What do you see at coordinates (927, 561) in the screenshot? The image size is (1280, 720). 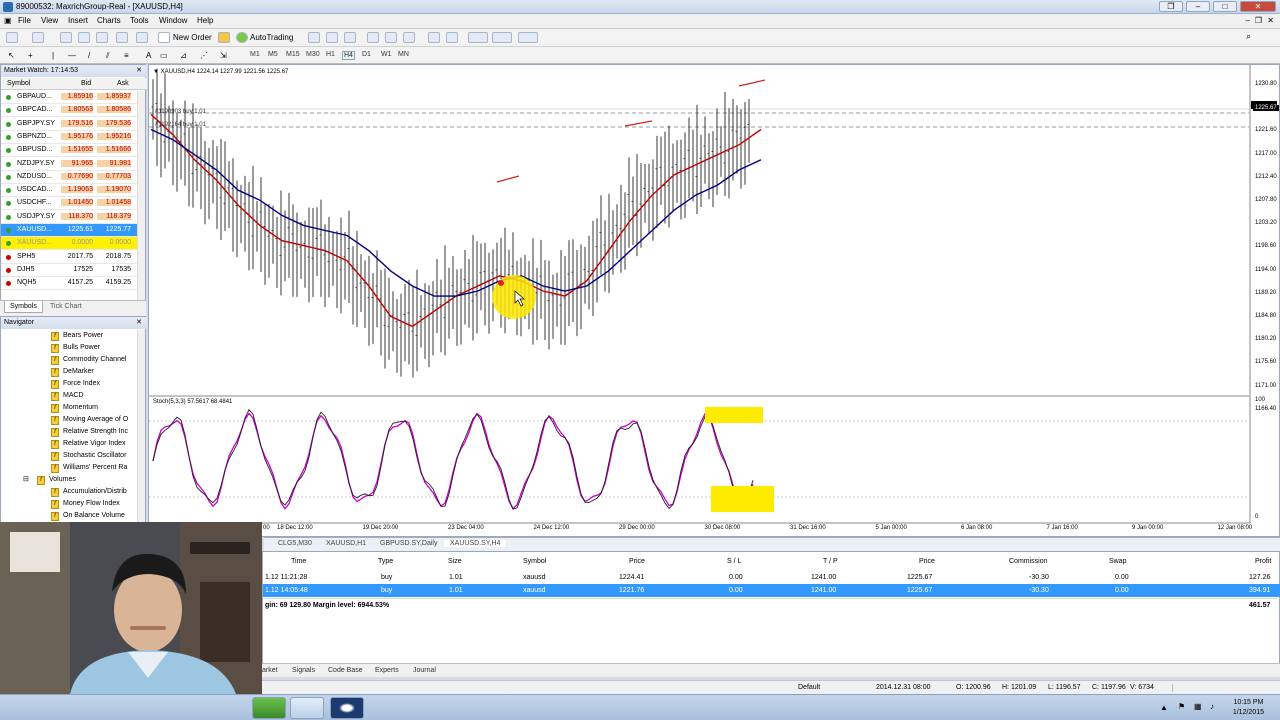 I see `column-current-price: Price` at bounding box center [927, 561].